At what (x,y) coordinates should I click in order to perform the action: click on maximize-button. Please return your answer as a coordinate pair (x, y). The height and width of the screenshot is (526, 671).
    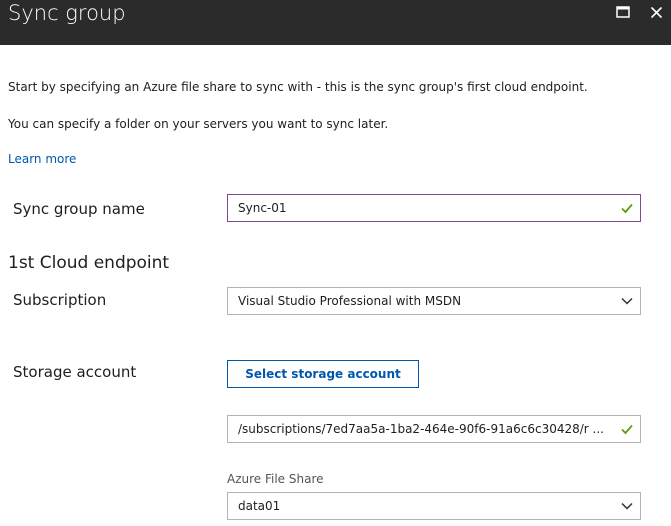
    Looking at the image, I should click on (623, 12).